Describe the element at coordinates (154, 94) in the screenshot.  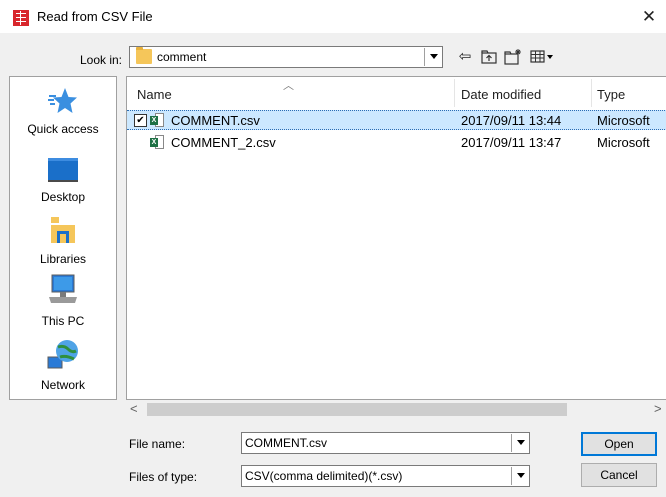
I see `column-header-name: Name` at that location.